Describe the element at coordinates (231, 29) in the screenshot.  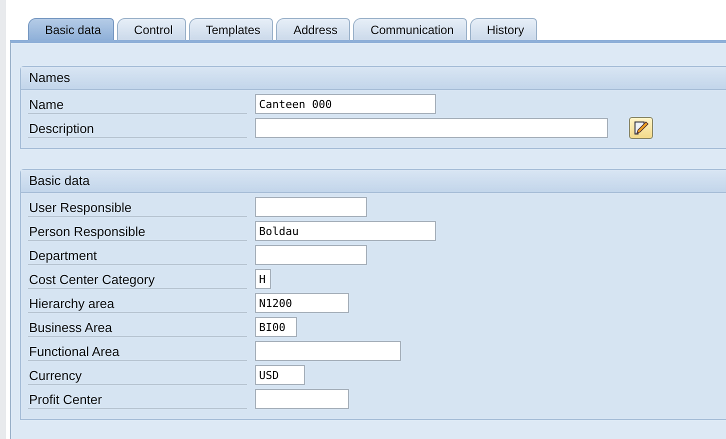
I see `tab: Templates` at that location.